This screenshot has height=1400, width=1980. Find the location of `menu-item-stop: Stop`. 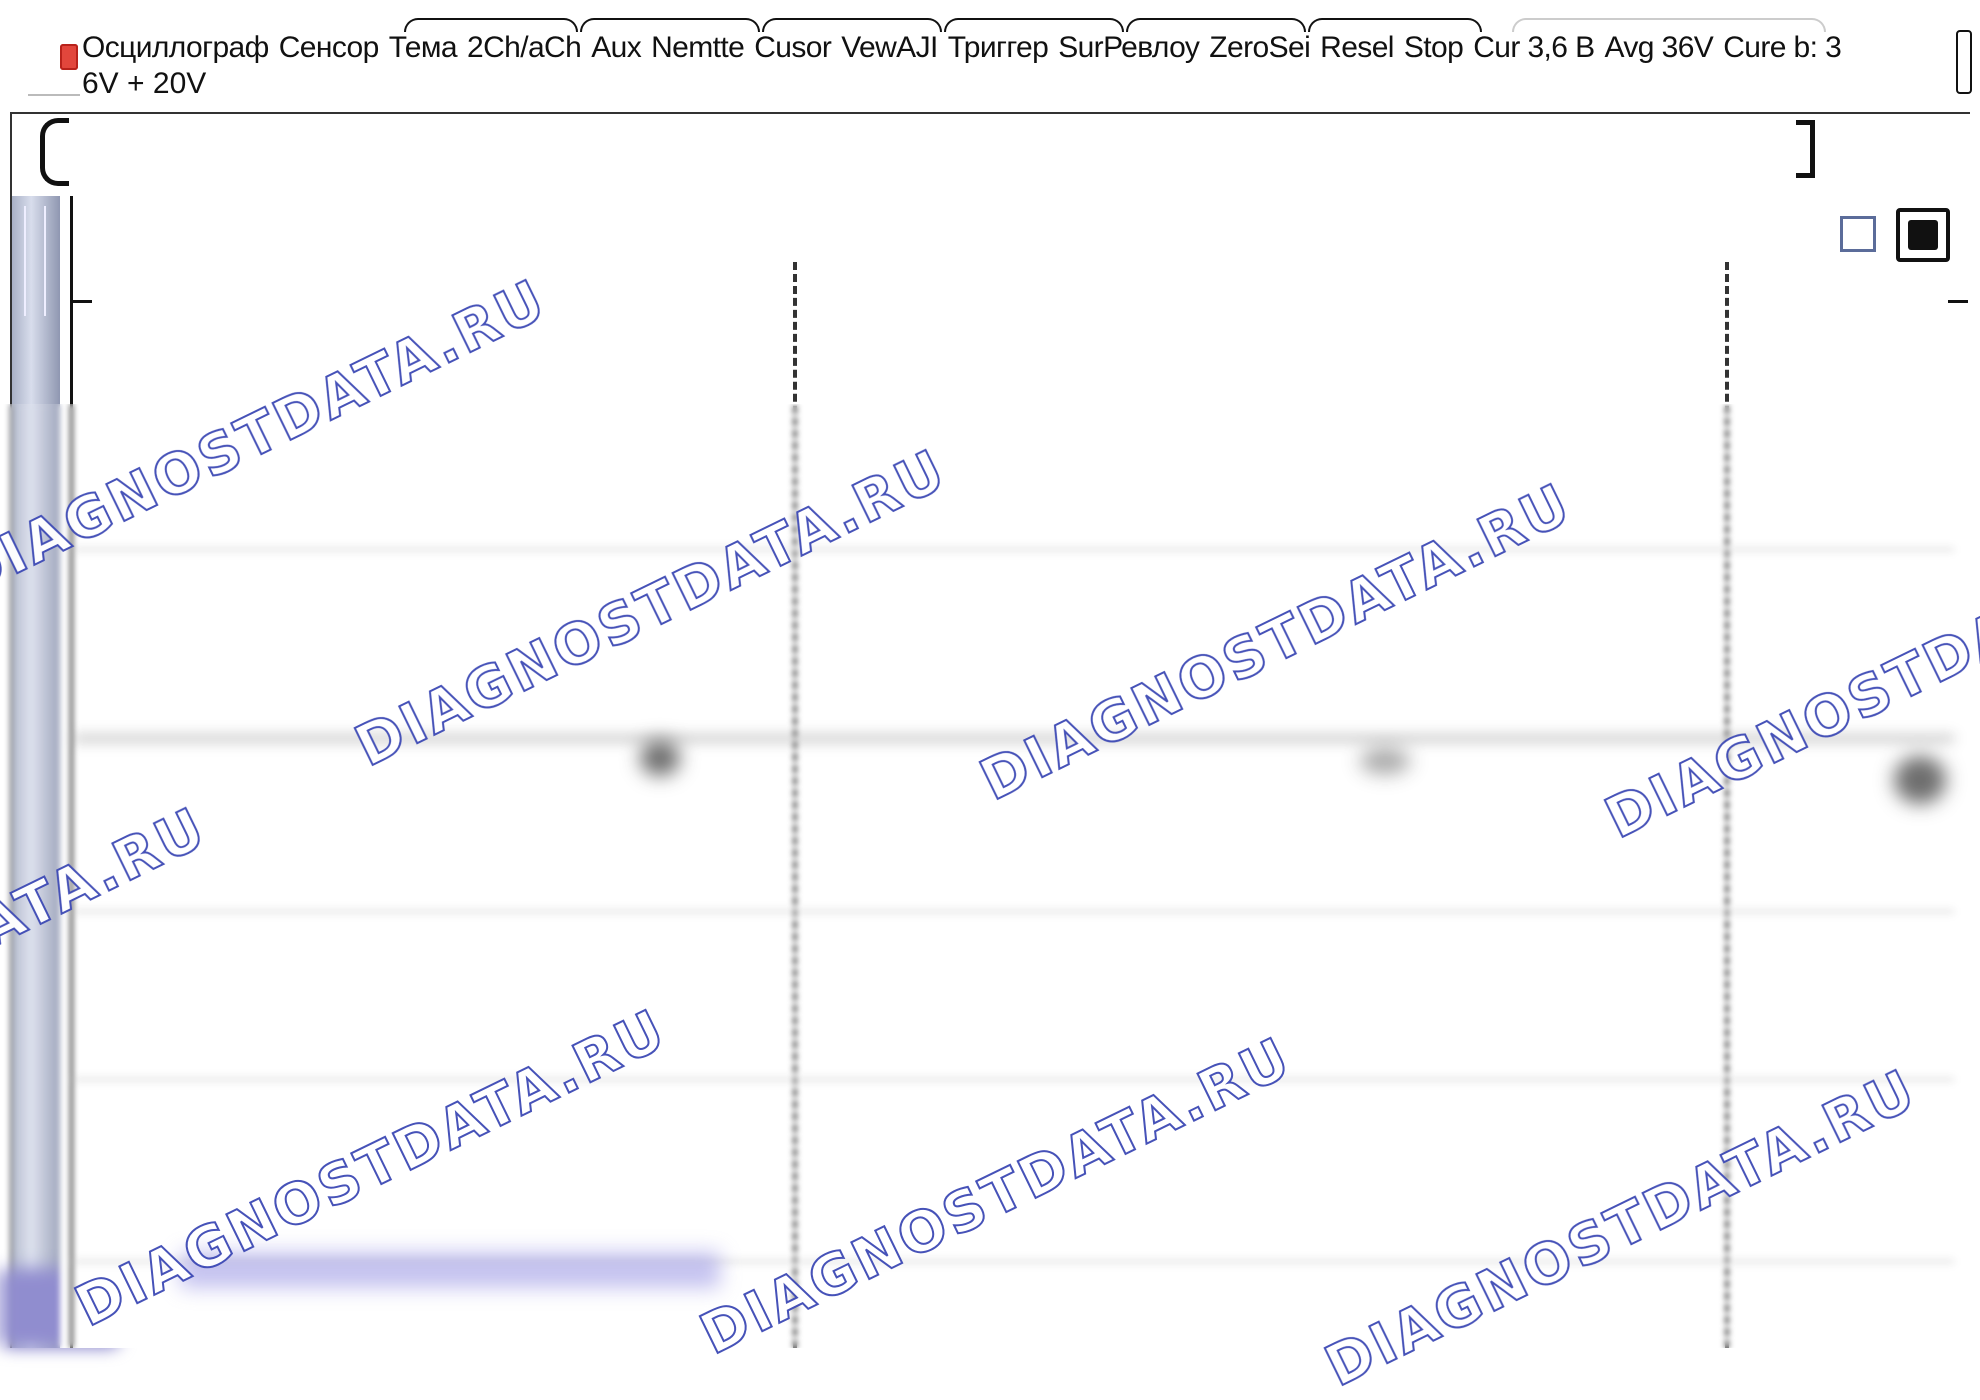

menu-item-stop: Stop is located at coordinates (1434, 47).